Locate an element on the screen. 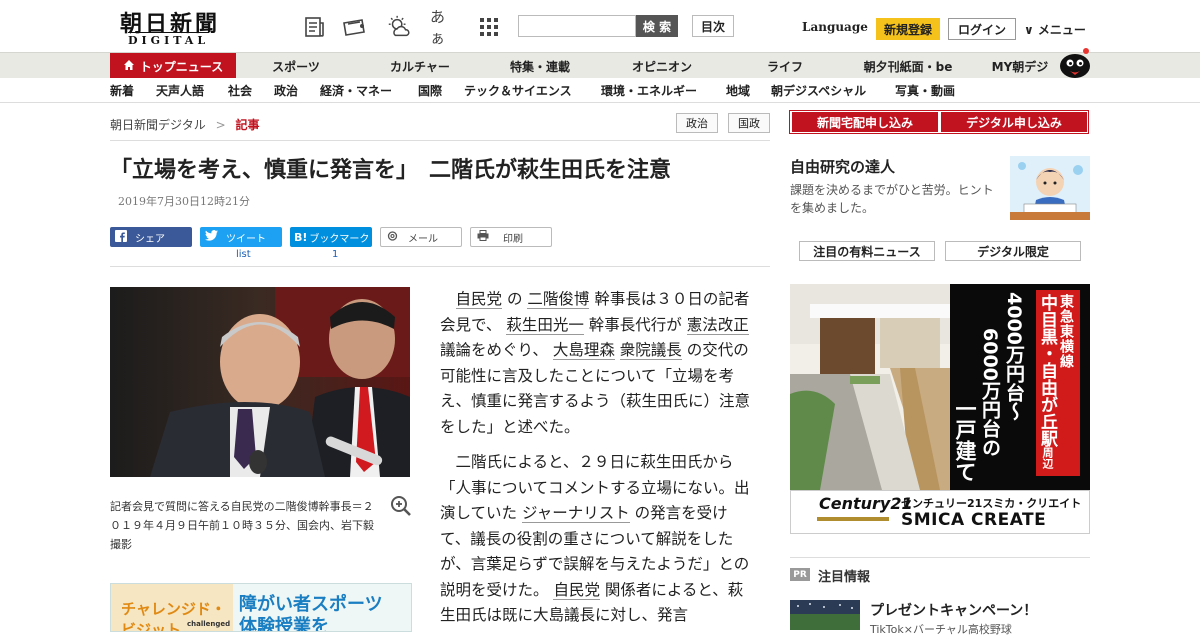 Image resolution: width=1200 pixels, height=639 pixels. challenged-visit-banner: チャレンジド・ ビジット challenged 障がい者スポーツ 体験授業を is located at coordinates (261, 607).